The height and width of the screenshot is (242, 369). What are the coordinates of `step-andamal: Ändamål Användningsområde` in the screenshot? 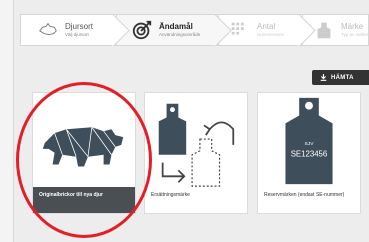 It's located at (174, 30).